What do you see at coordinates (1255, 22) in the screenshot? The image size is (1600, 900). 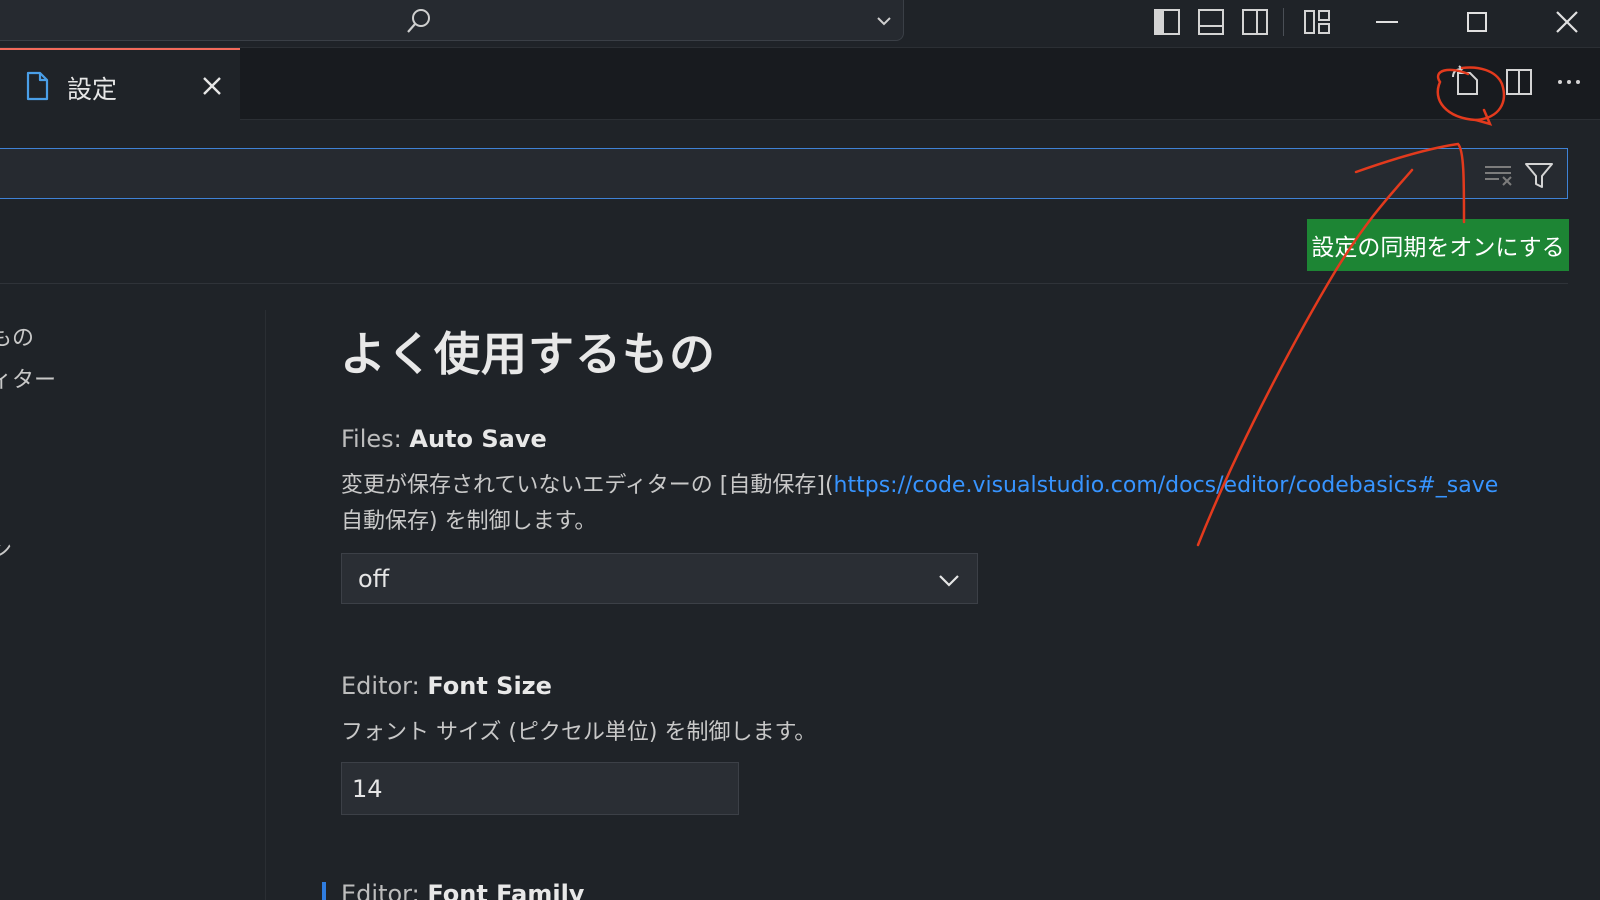 I see `toggle-secondary-sidebar-icon` at bounding box center [1255, 22].